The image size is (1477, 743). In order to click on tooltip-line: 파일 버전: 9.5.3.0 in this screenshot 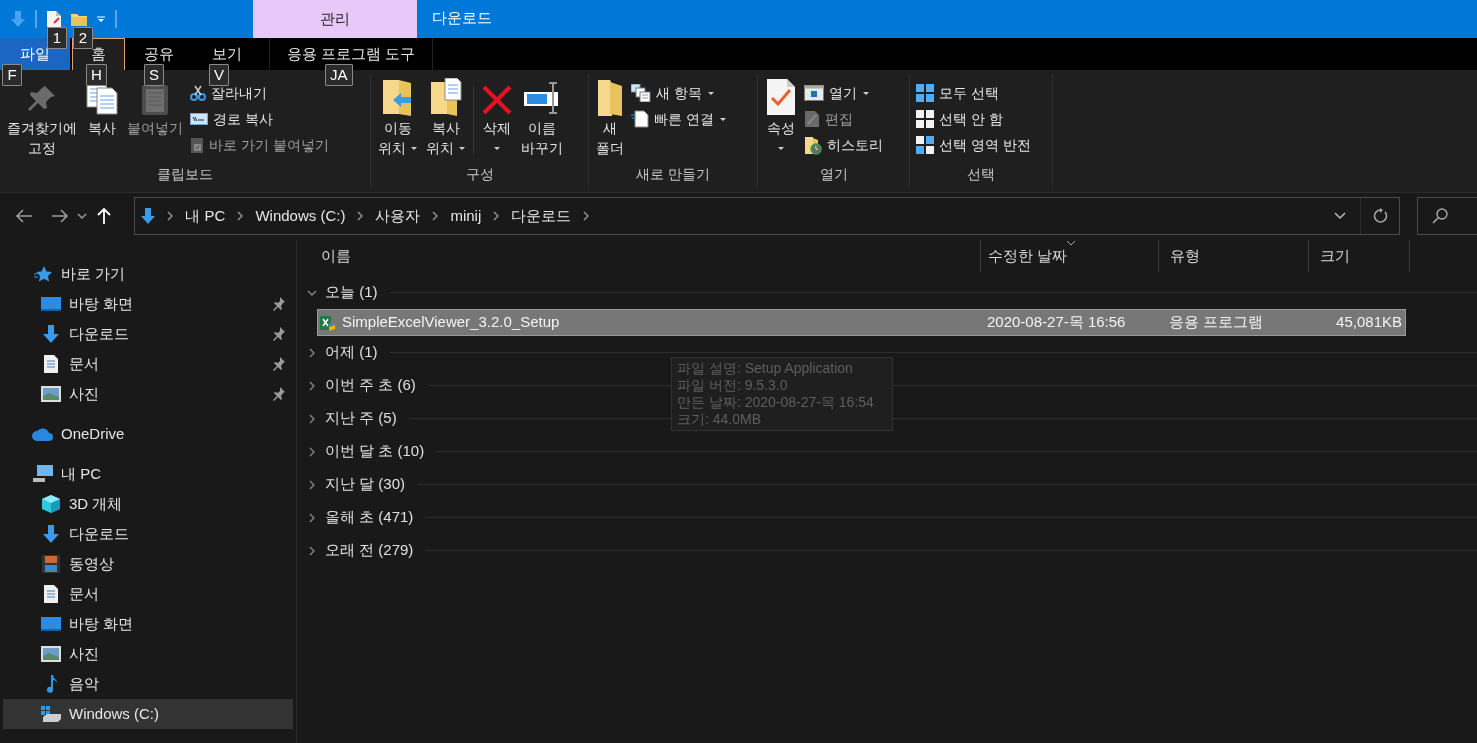, I will do `click(733, 385)`.